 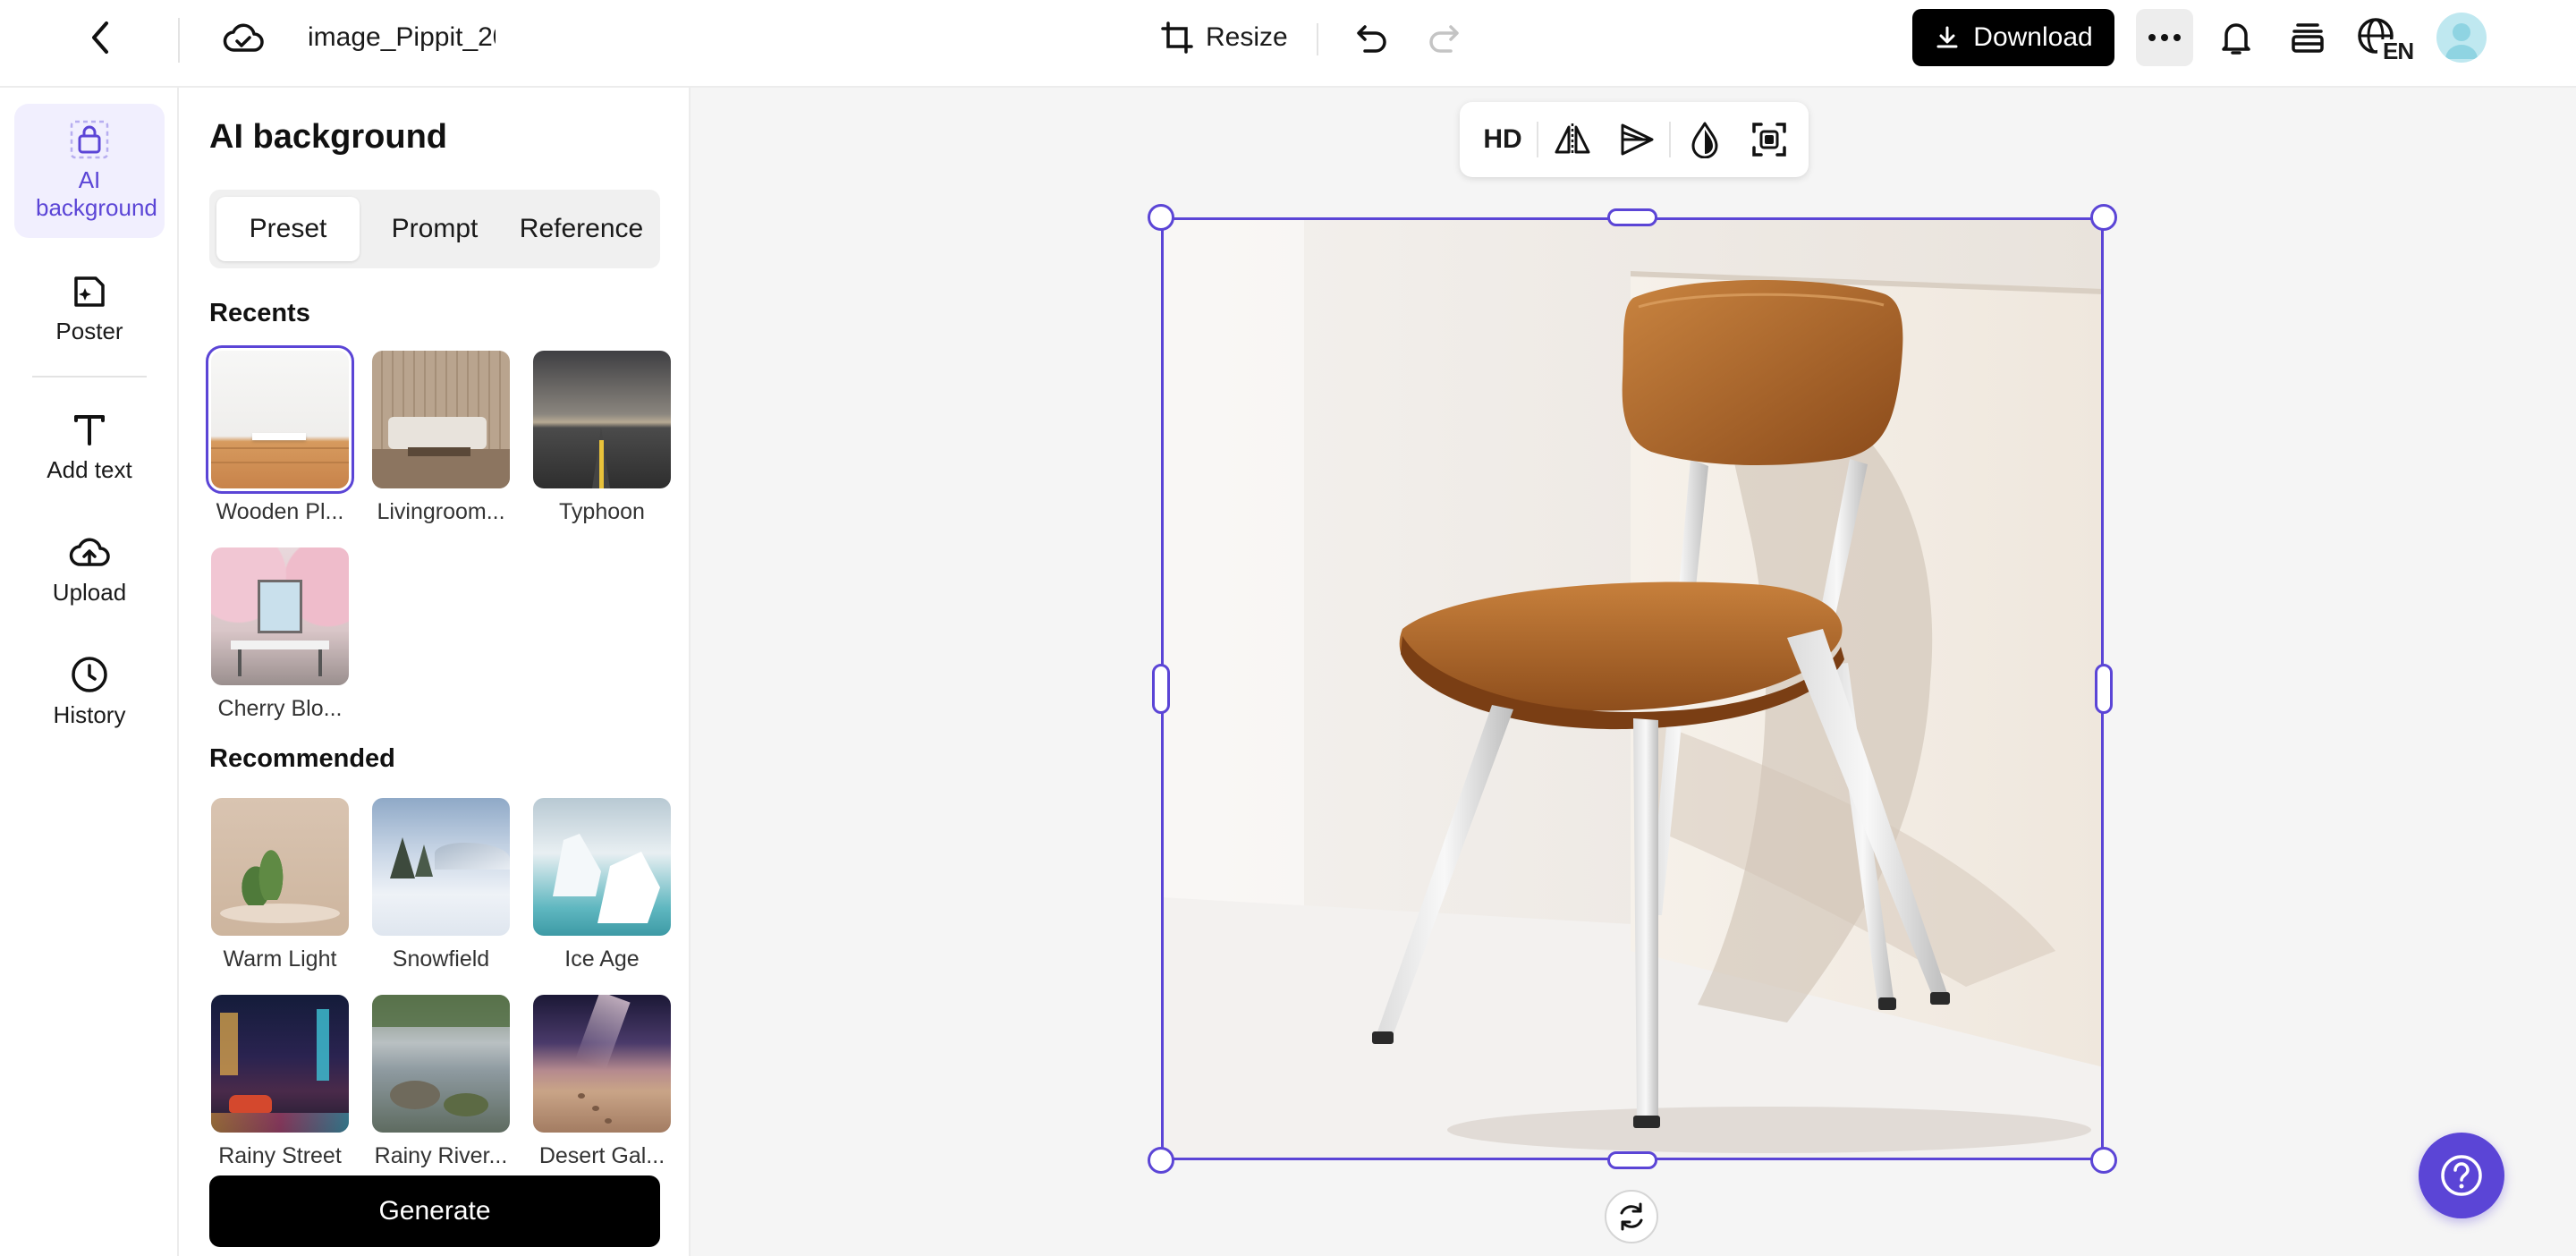 What do you see at coordinates (1502, 140) in the screenshot?
I see `hd-button: HD` at bounding box center [1502, 140].